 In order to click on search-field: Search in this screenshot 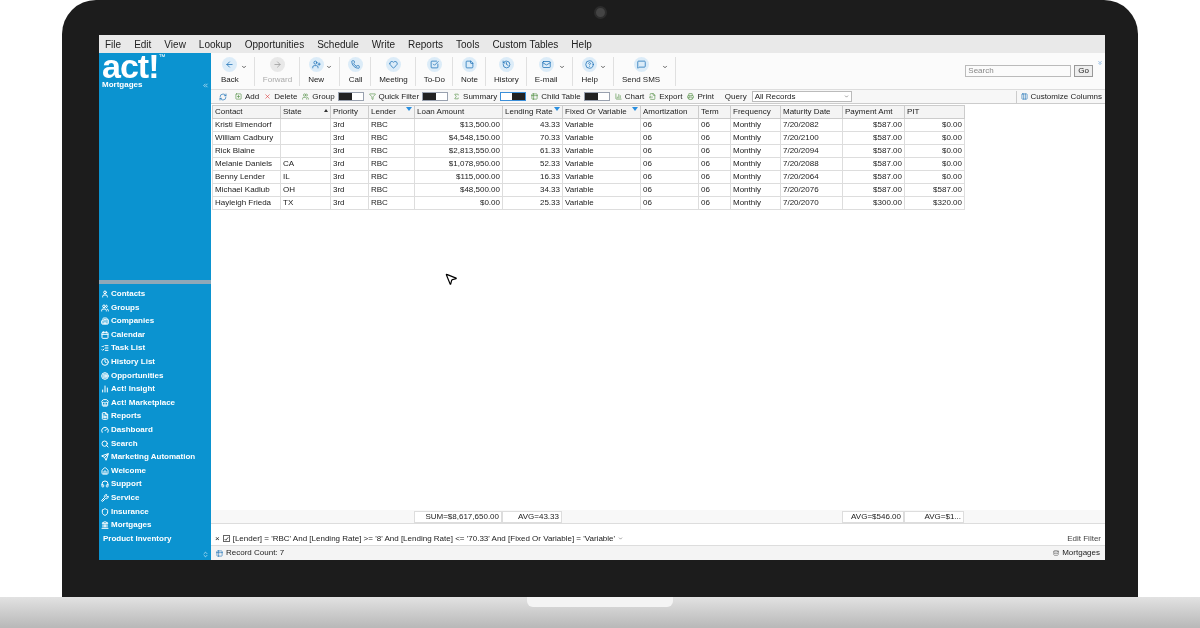, I will do `click(1018, 71)`.